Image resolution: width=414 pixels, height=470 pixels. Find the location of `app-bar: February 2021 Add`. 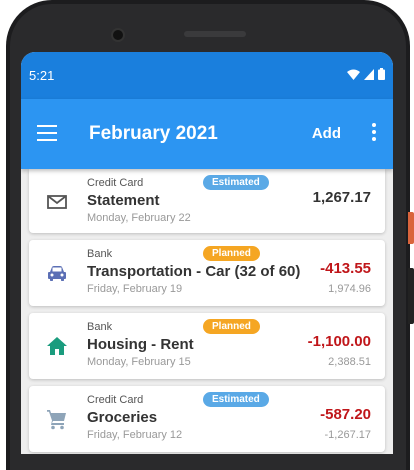

app-bar: February 2021 Add is located at coordinates (207, 134).